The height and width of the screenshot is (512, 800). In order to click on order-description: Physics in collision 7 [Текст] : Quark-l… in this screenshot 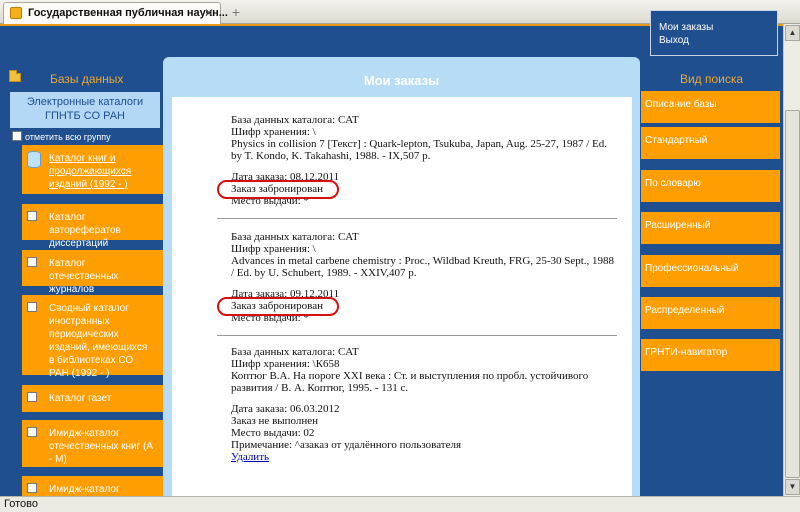, I will do `click(419, 150)`.